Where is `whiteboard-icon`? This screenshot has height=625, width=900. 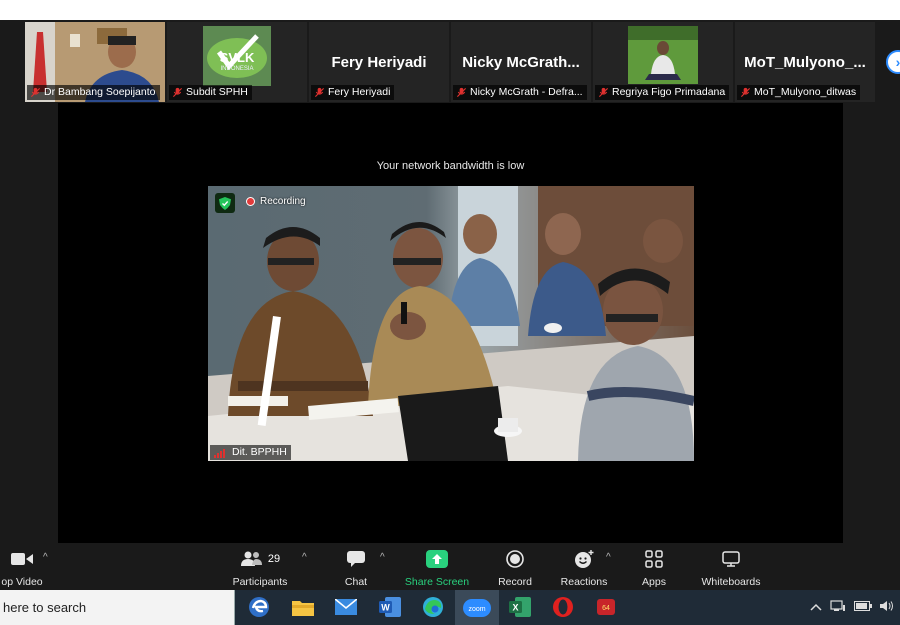
whiteboard-icon is located at coordinates (731, 559).